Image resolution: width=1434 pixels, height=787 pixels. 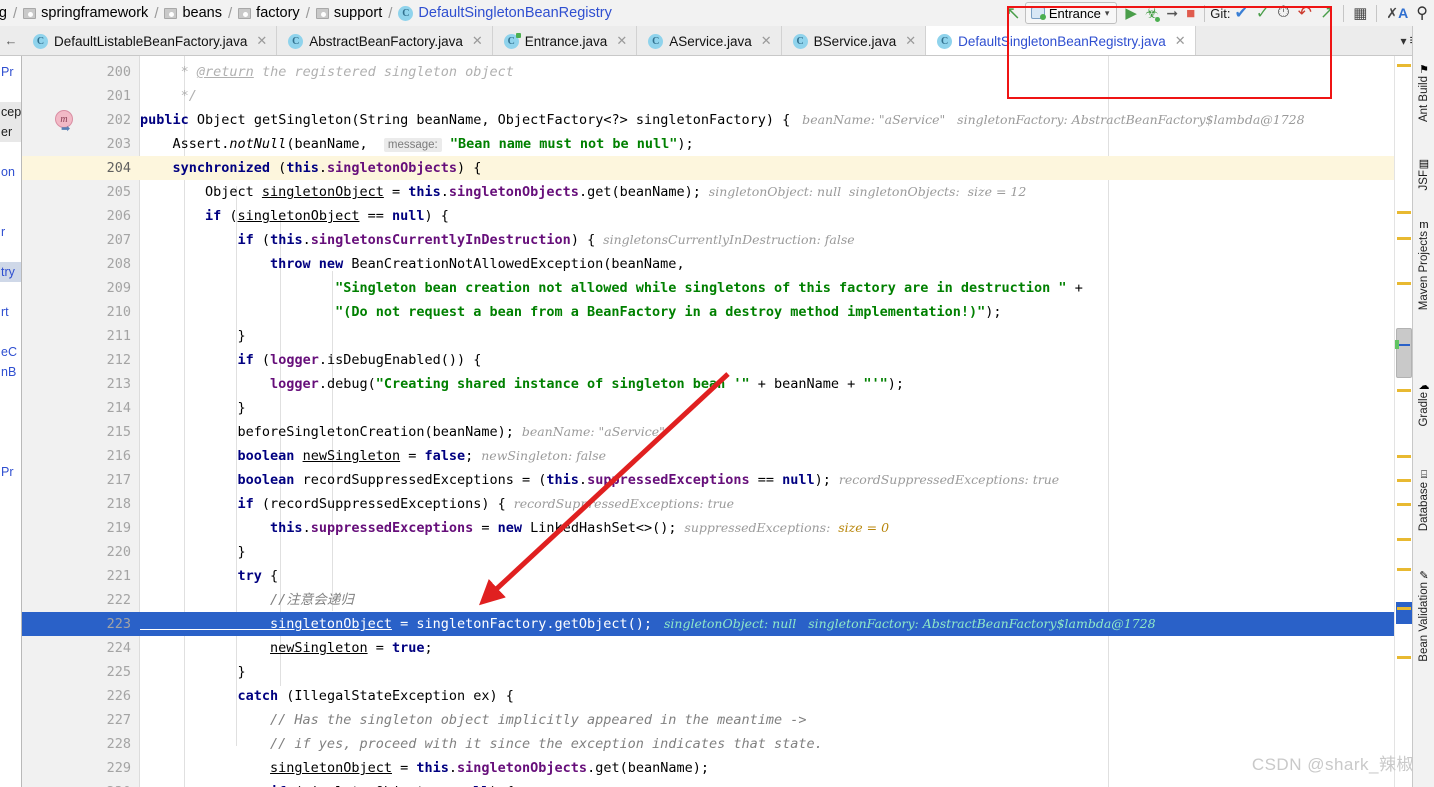 What do you see at coordinates (1423, 91) in the screenshot?
I see `tool-window-button-ant-build: Ant Build ⚑` at bounding box center [1423, 91].